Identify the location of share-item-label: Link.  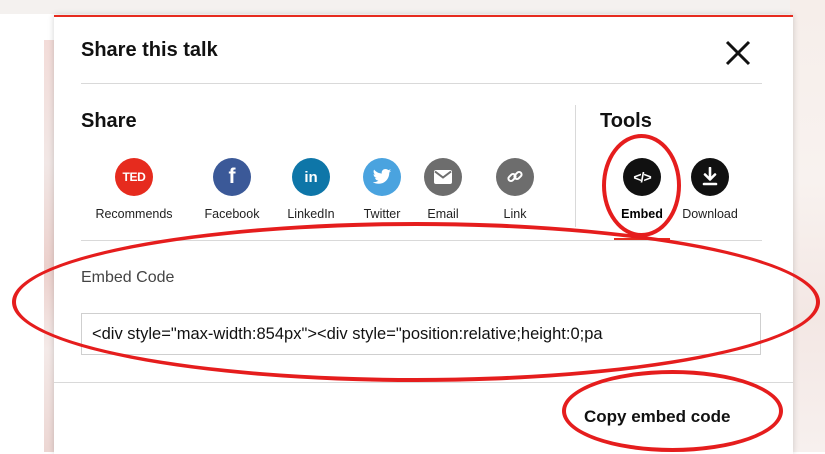
(515, 214).